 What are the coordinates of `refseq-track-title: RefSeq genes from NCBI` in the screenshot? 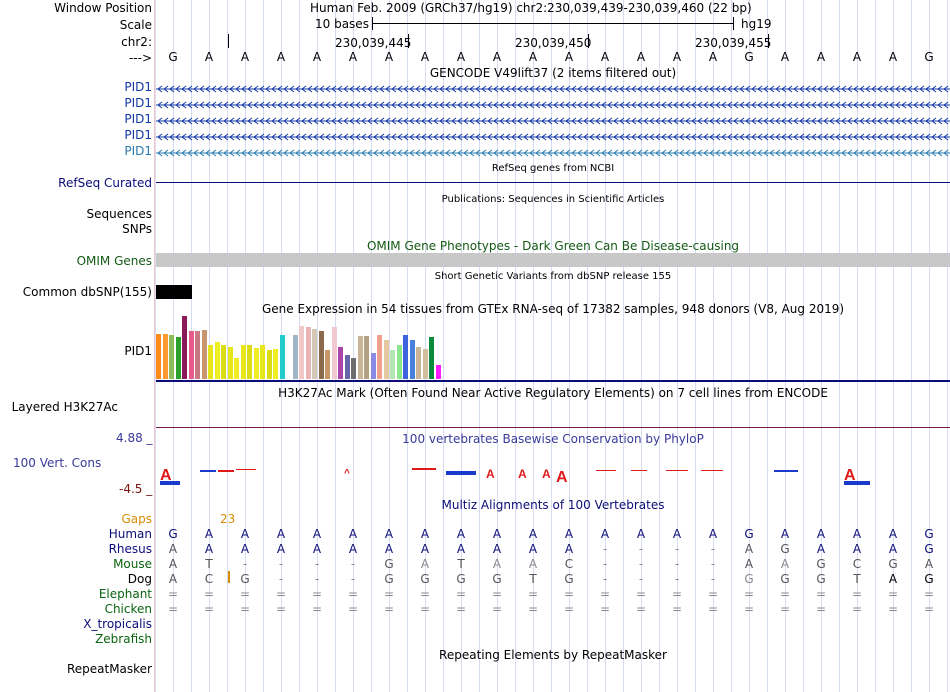 It's located at (553, 169).